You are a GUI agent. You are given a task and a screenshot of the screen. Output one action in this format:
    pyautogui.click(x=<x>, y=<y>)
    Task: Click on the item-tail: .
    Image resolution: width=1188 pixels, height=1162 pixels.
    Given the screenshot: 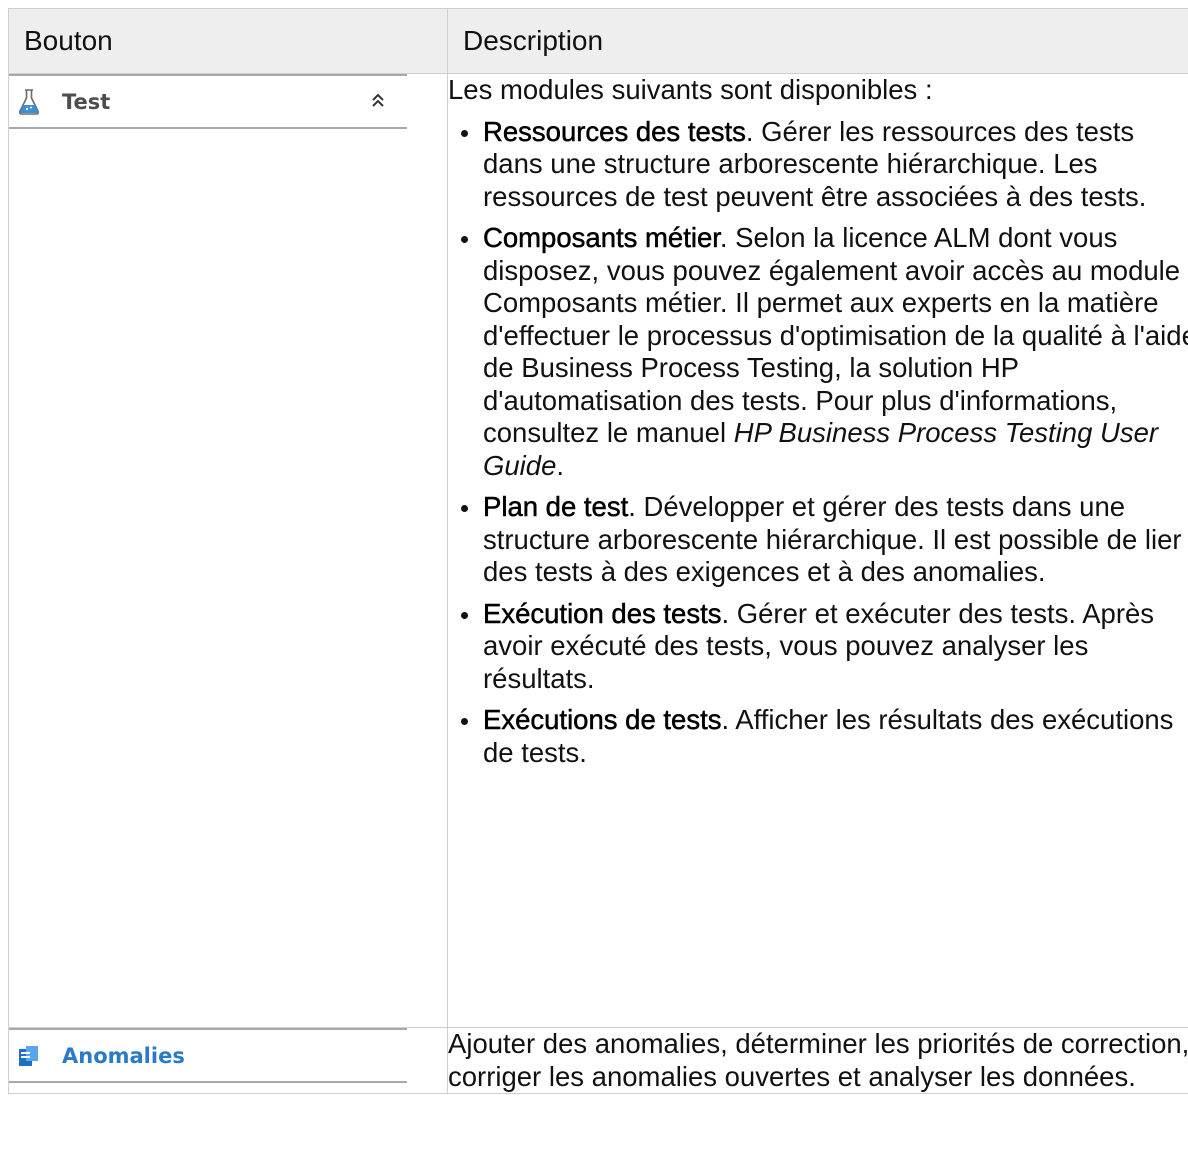 What is the action you would take?
    pyautogui.click(x=560, y=465)
    